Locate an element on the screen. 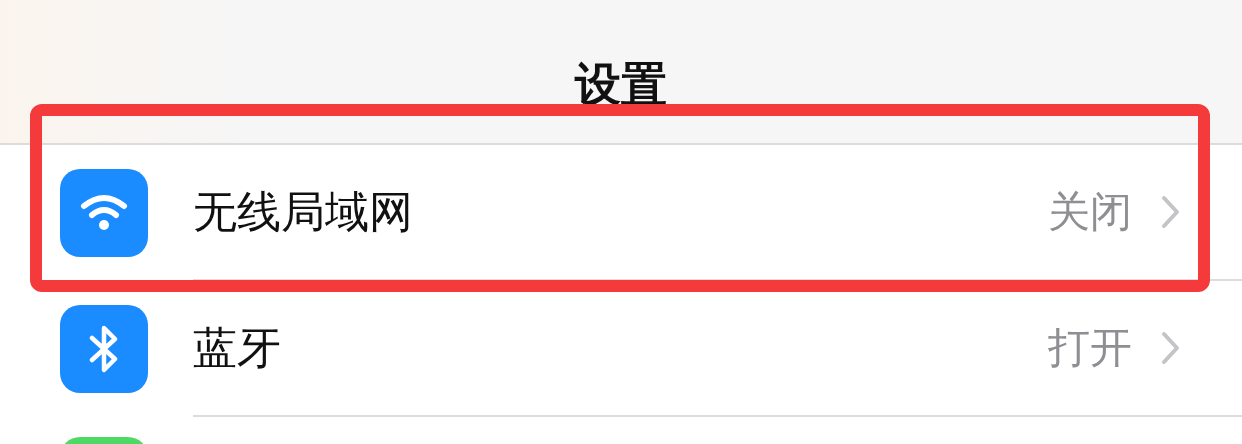 This screenshot has height=444, width=1242. setting-value: 关闭 is located at coordinates (1090, 212).